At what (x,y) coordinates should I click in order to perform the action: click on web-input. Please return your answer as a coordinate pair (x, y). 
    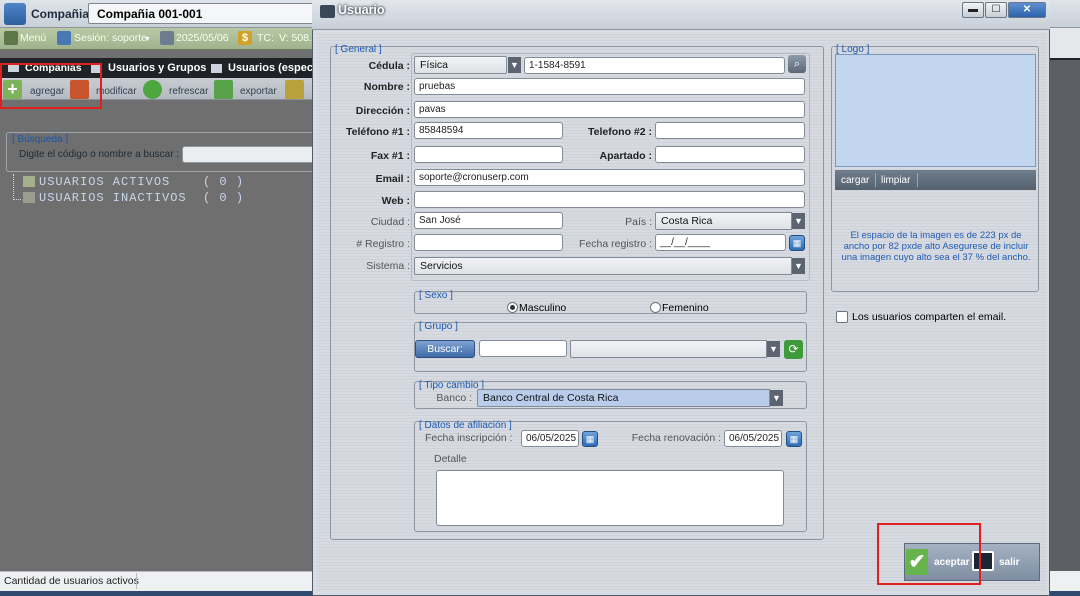
    Looking at the image, I should click on (609, 199).